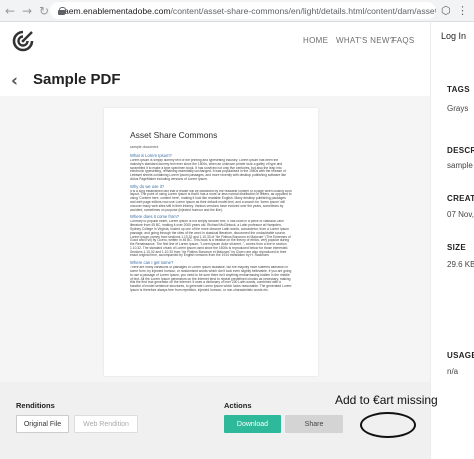  Describe the element at coordinates (155, 217) in the screenshot. I see `document-heading: Where does it come from?` at that location.